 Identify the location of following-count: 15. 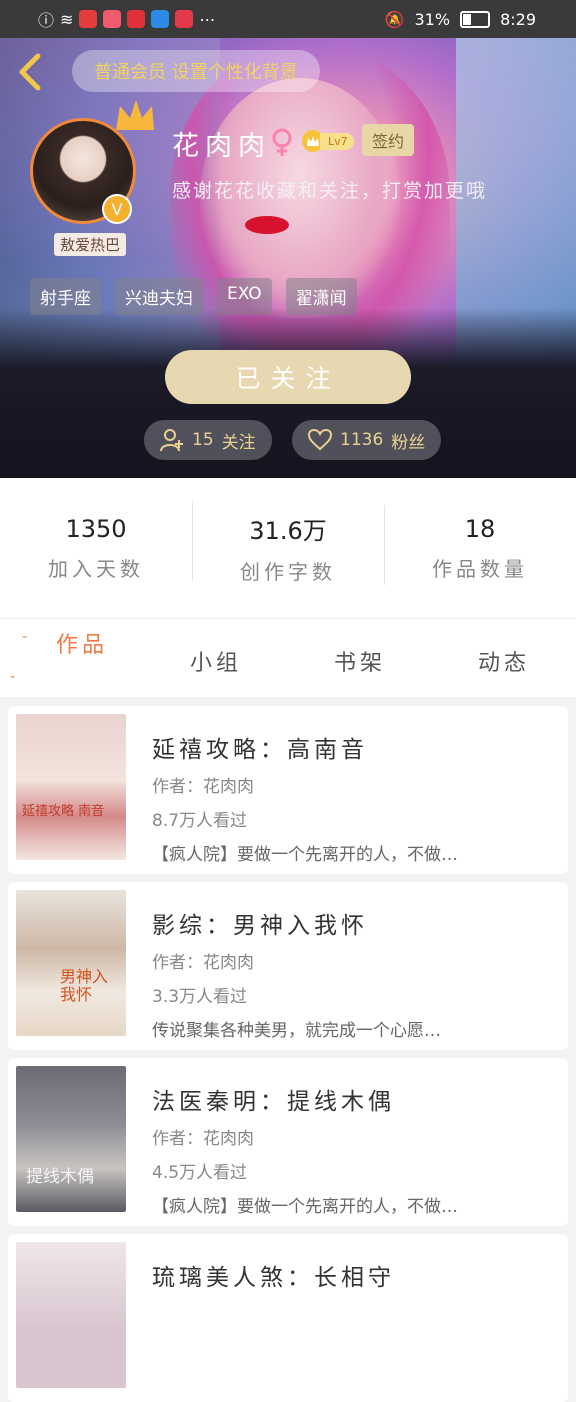
(203, 440).